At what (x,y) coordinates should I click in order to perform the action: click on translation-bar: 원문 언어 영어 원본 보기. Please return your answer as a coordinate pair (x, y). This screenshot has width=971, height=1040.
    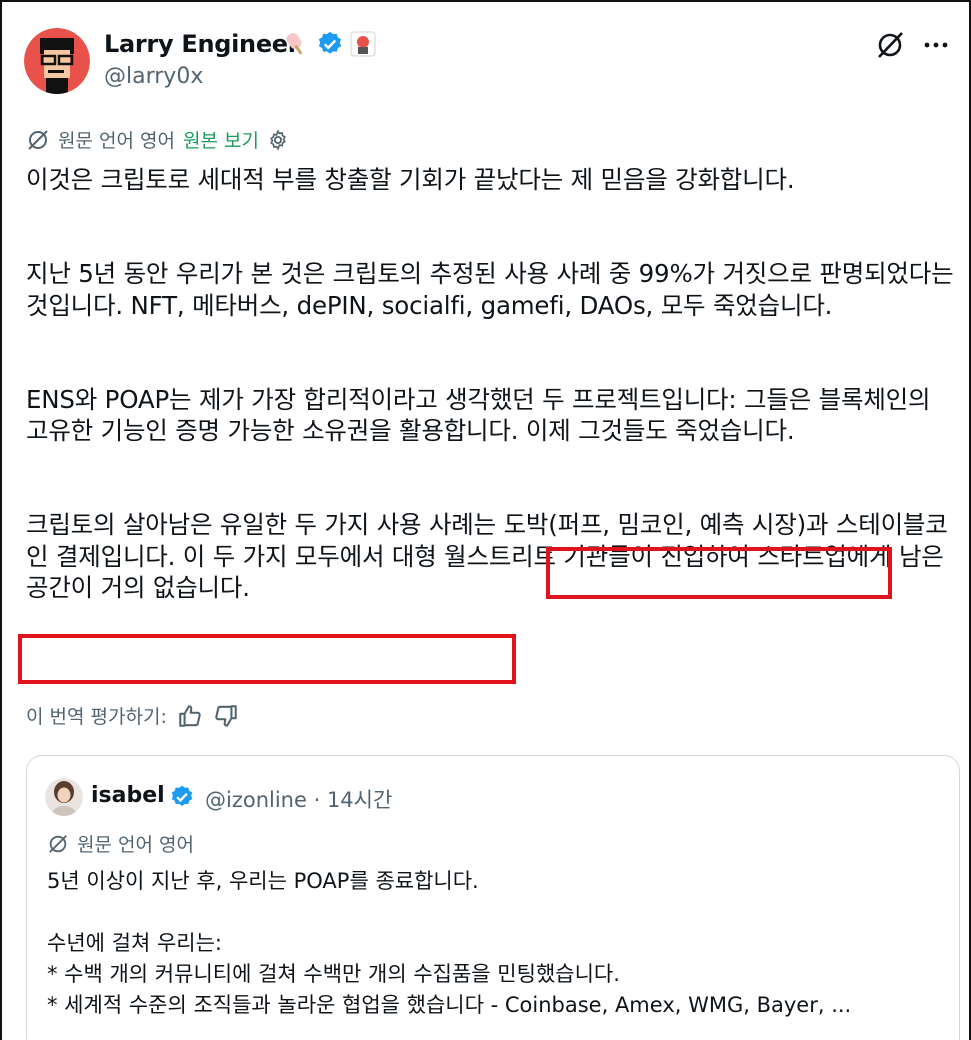
    Looking at the image, I should click on (157, 139).